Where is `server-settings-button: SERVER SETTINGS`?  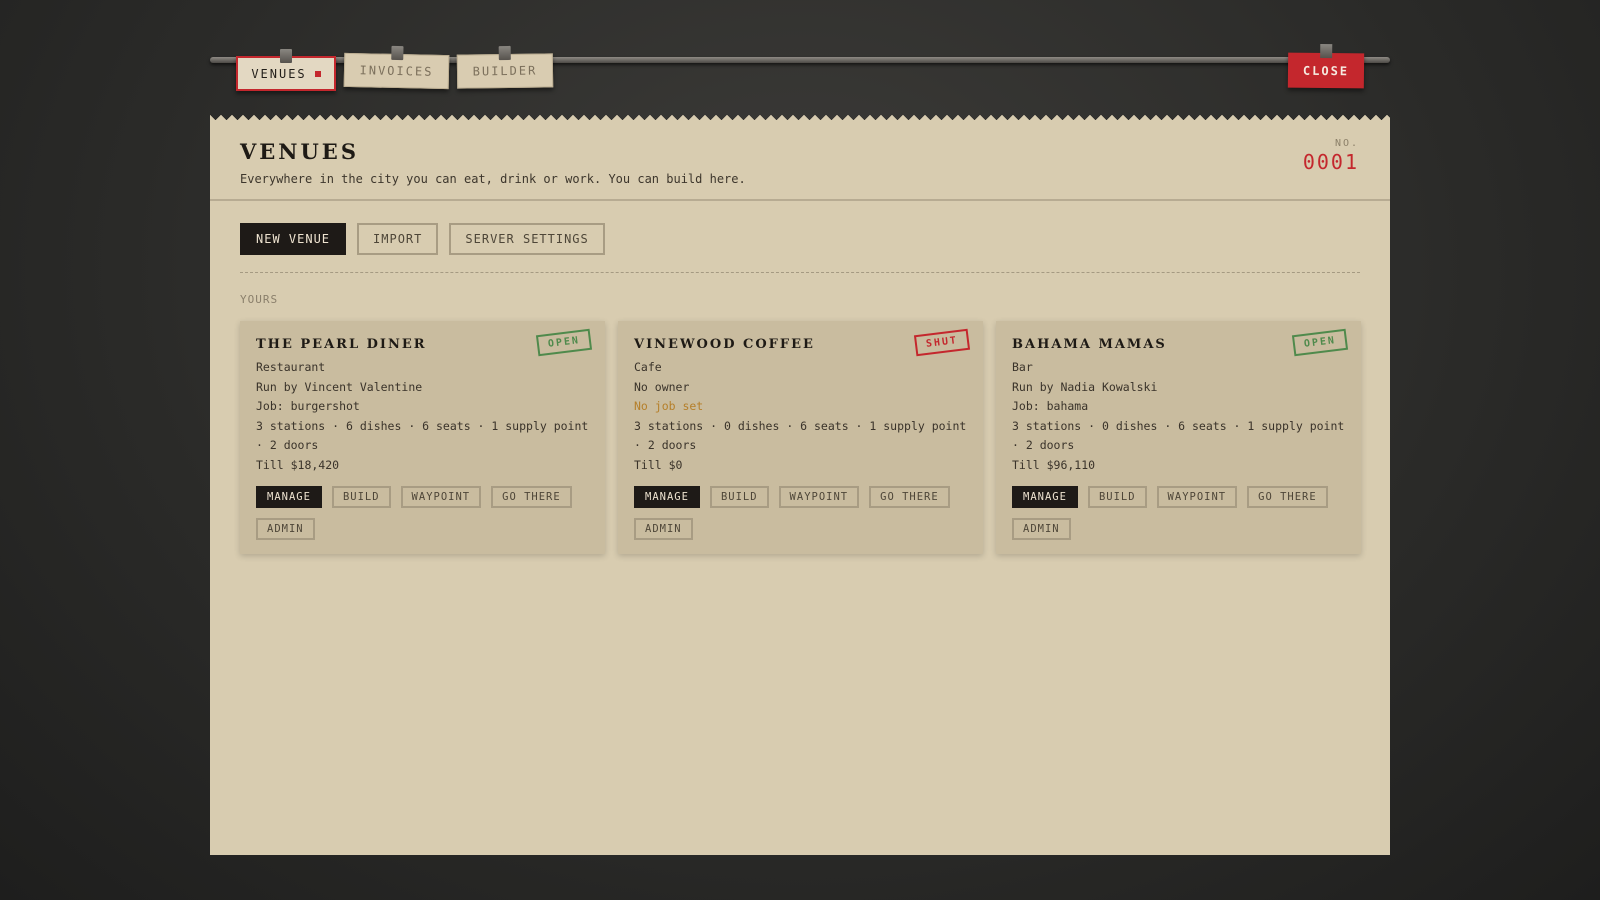
server-settings-button: SERVER SETTINGS is located at coordinates (527, 239).